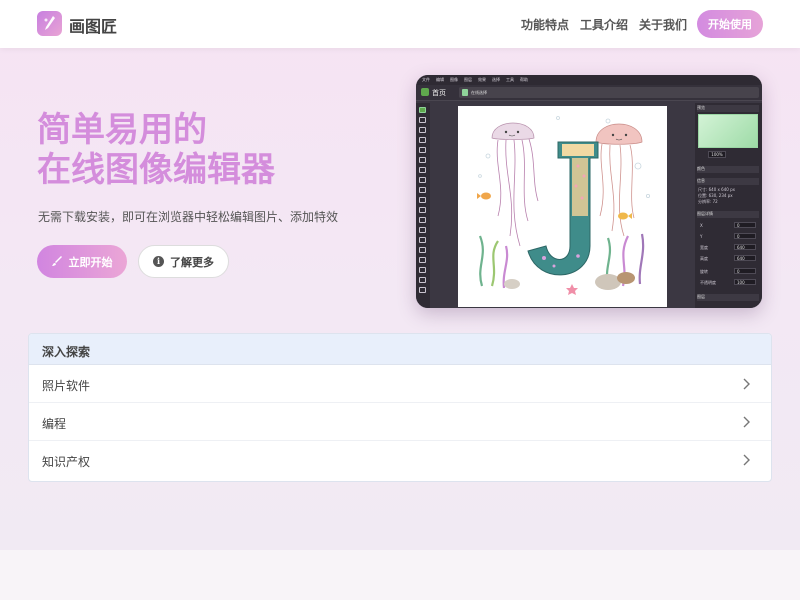 The width and height of the screenshot is (800, 600). I want to click on editor-menu-file: 文件, so click(426, 79).